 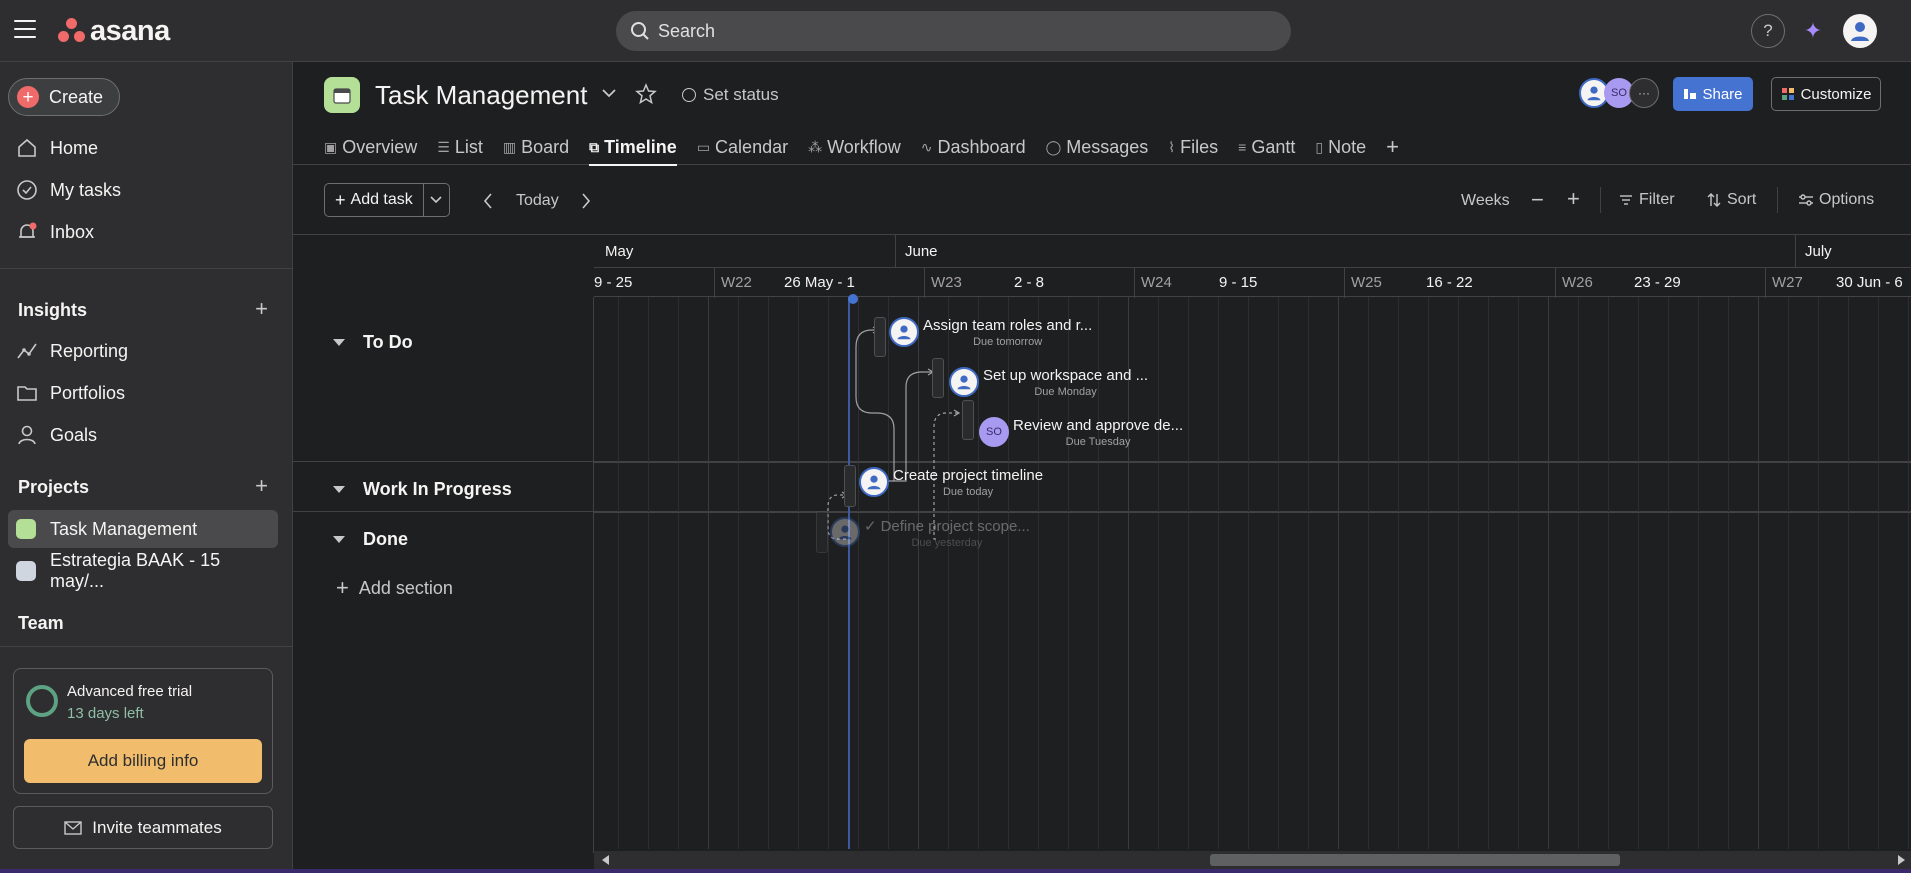 I want to click on share-button: Share, so click(x=1713, y=94).